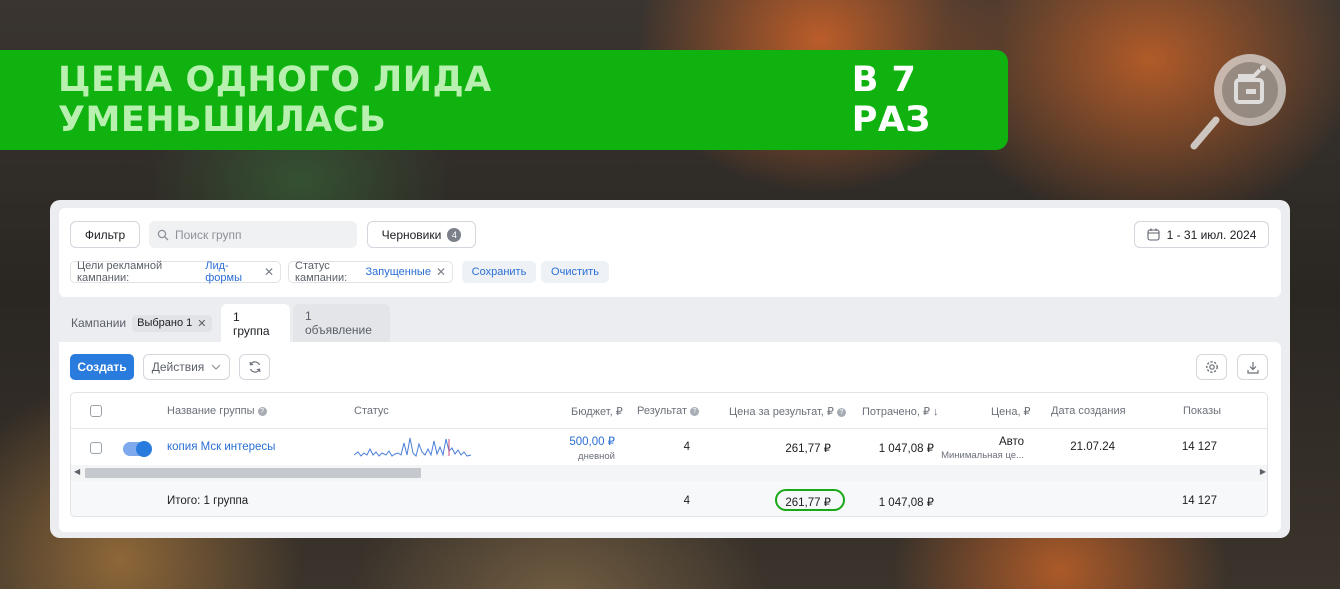 This screenshot has height=589, width=1340. I want to click on col-header-budget: Бюджет, ₽, so click(597, 411).